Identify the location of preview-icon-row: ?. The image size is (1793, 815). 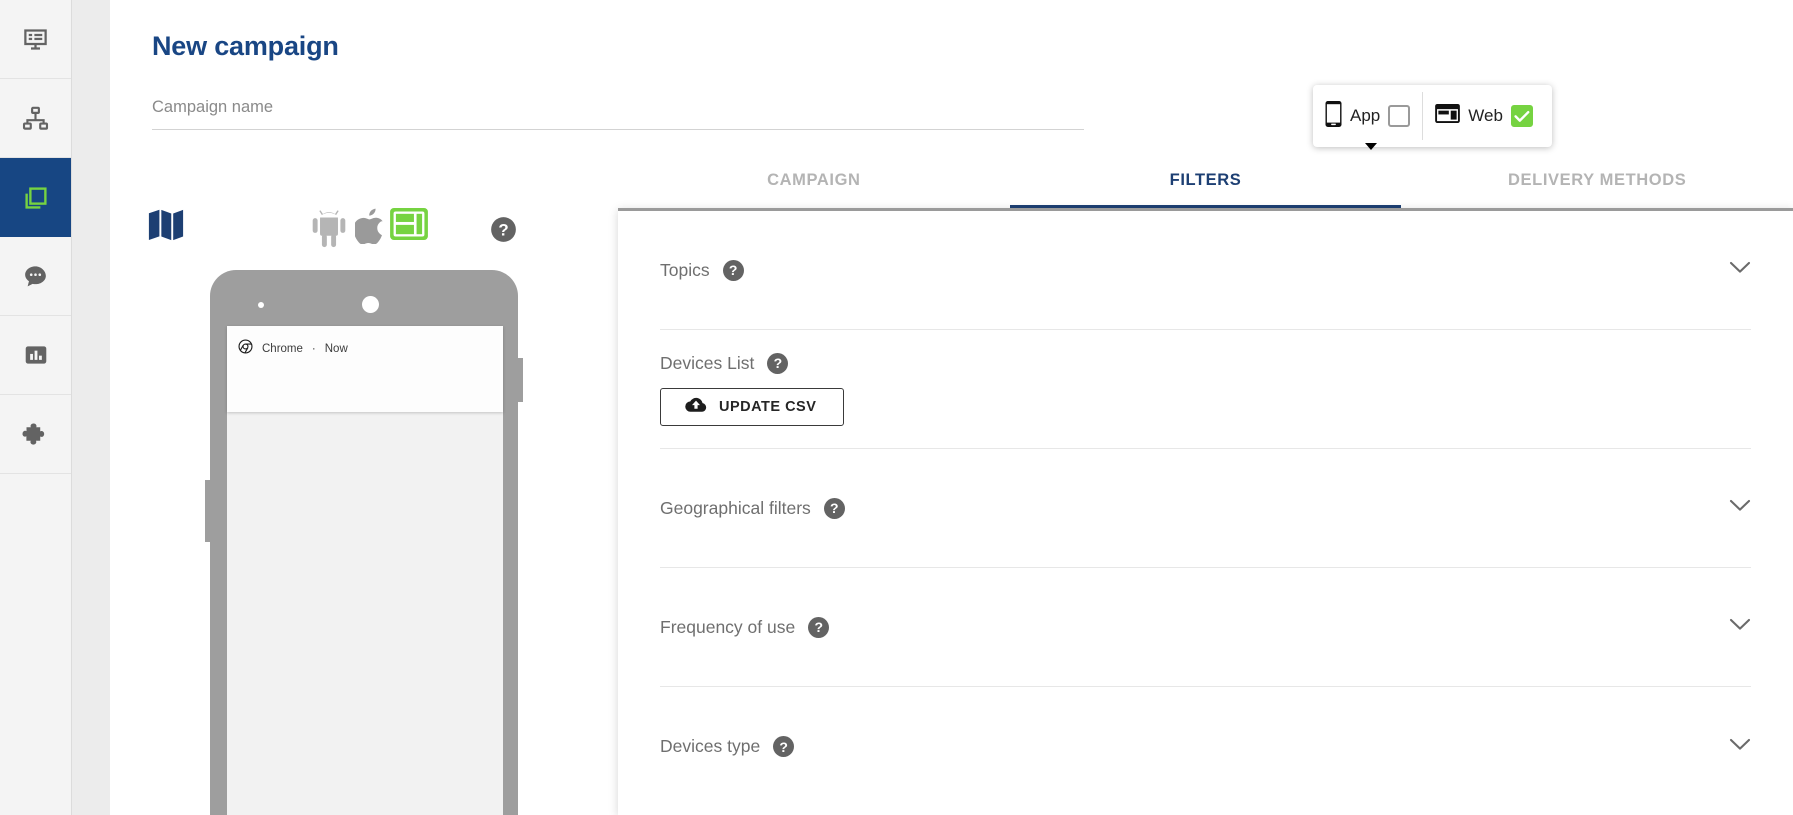
(369, 239).